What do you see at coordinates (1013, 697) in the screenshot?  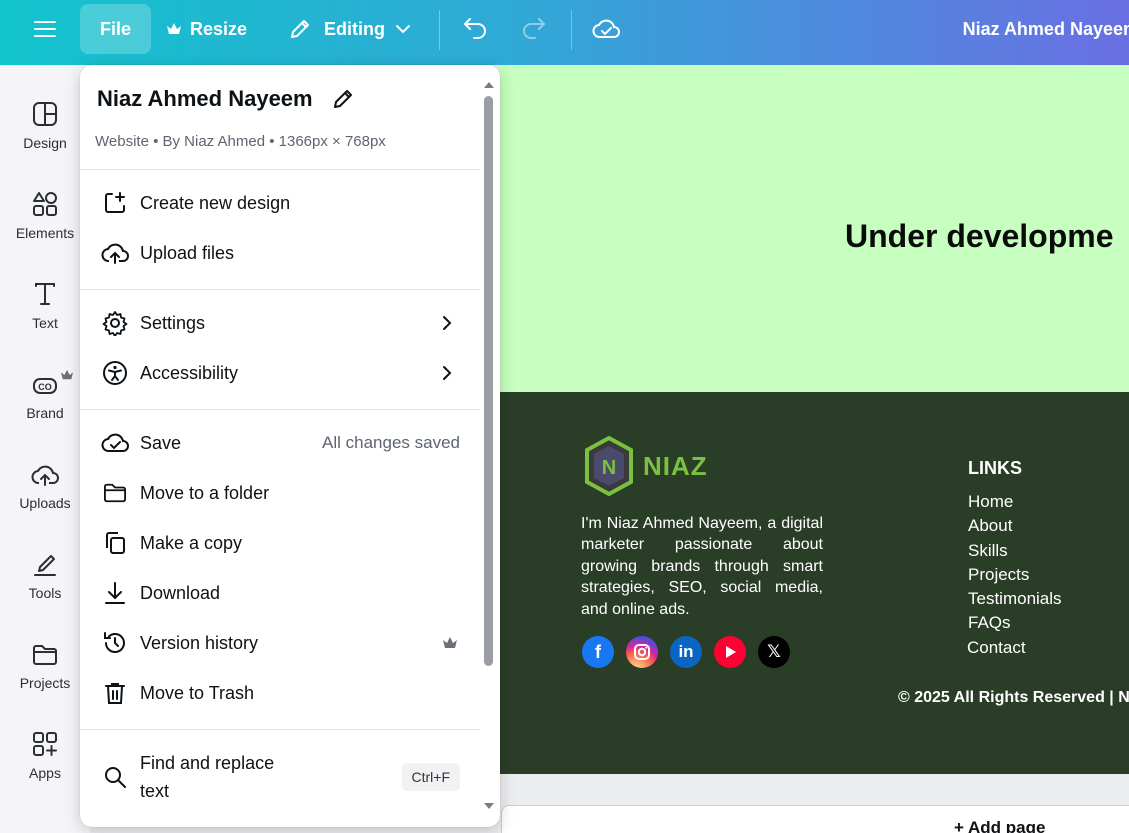 I see `copyright-text: © 2025 All Rights Reserved | Nia` at bounding box center [1013, 697].